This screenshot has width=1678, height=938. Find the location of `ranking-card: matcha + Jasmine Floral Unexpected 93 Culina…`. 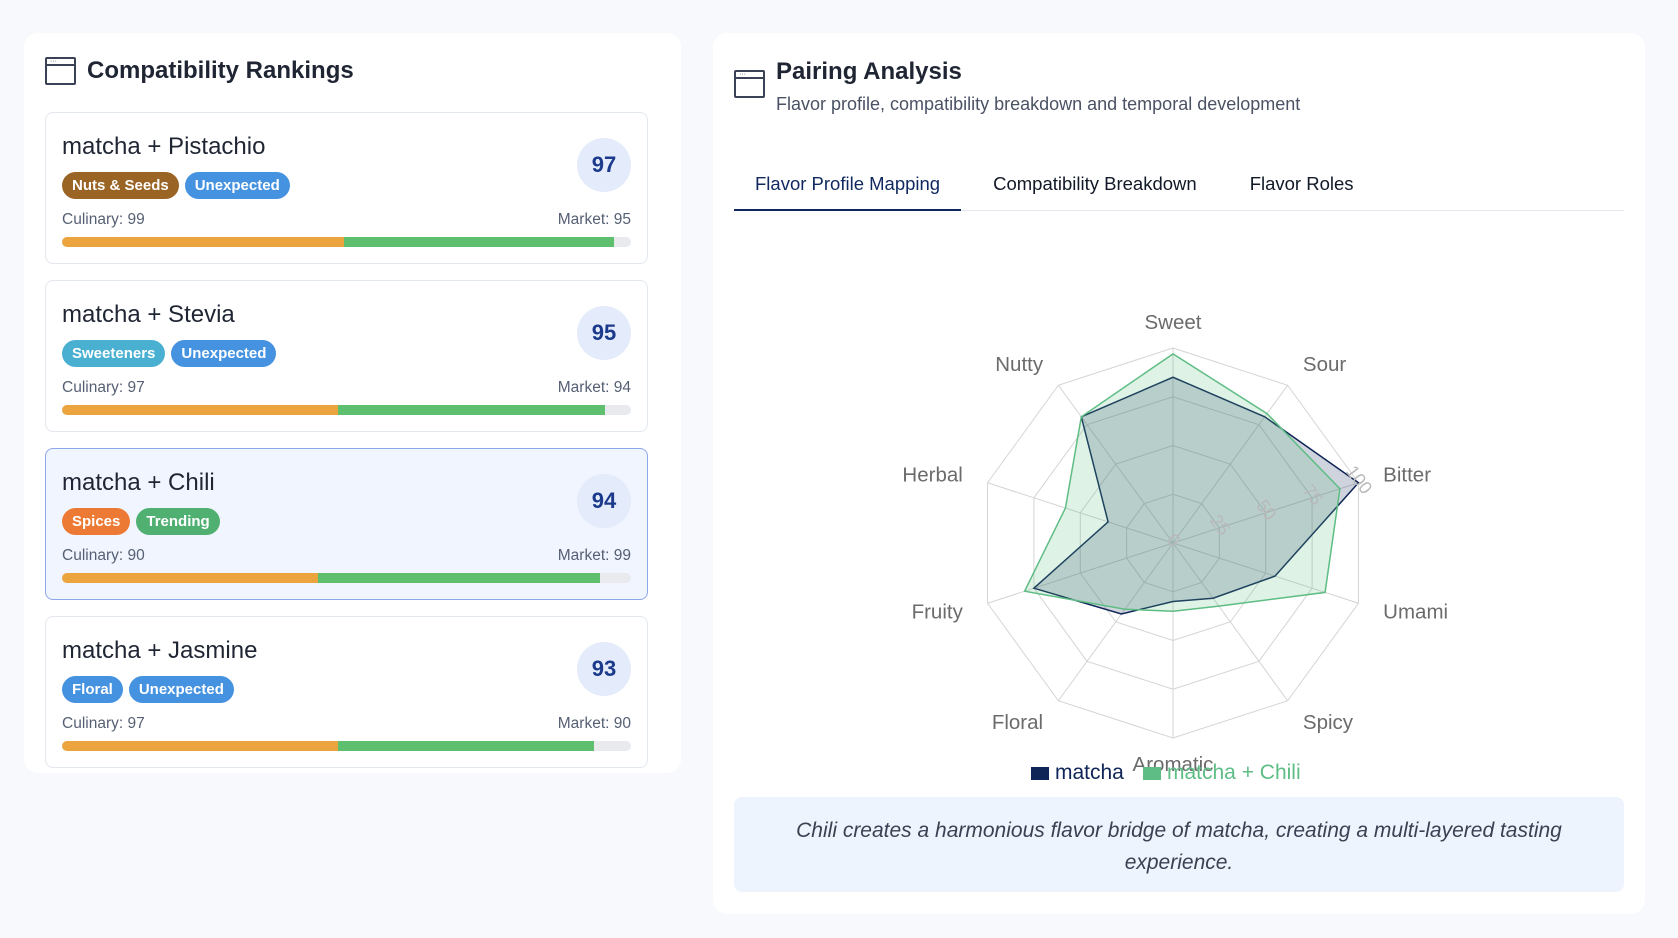

ranking-card: matcha + Jasmine Floral Unexpected 93 Culina… is located at coordinates (346, 692).